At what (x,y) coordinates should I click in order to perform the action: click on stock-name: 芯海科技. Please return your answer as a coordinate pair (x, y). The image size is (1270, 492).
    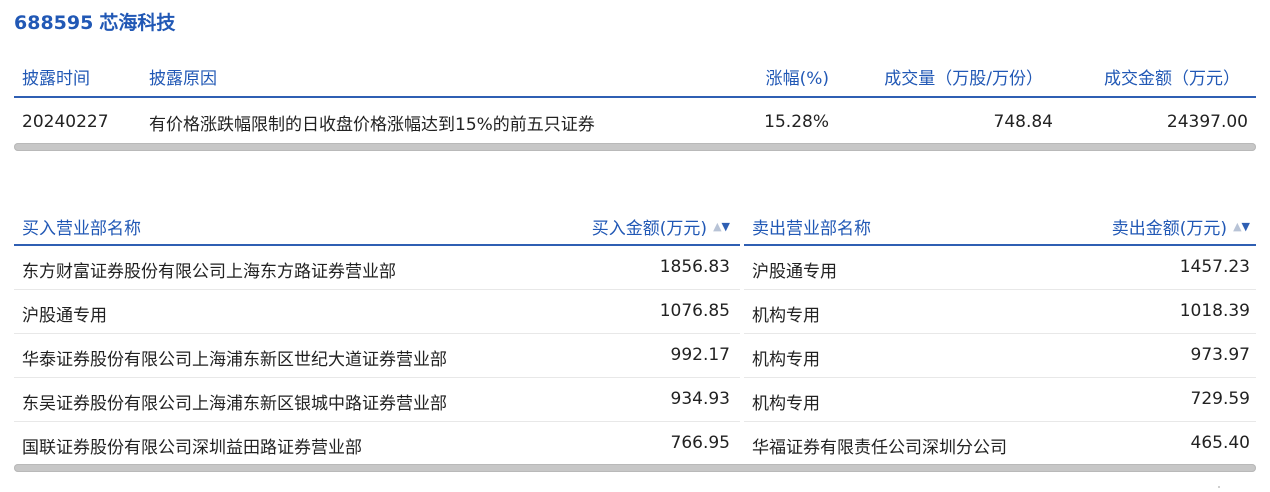
    Looking at the image, I should click on (137, 23).